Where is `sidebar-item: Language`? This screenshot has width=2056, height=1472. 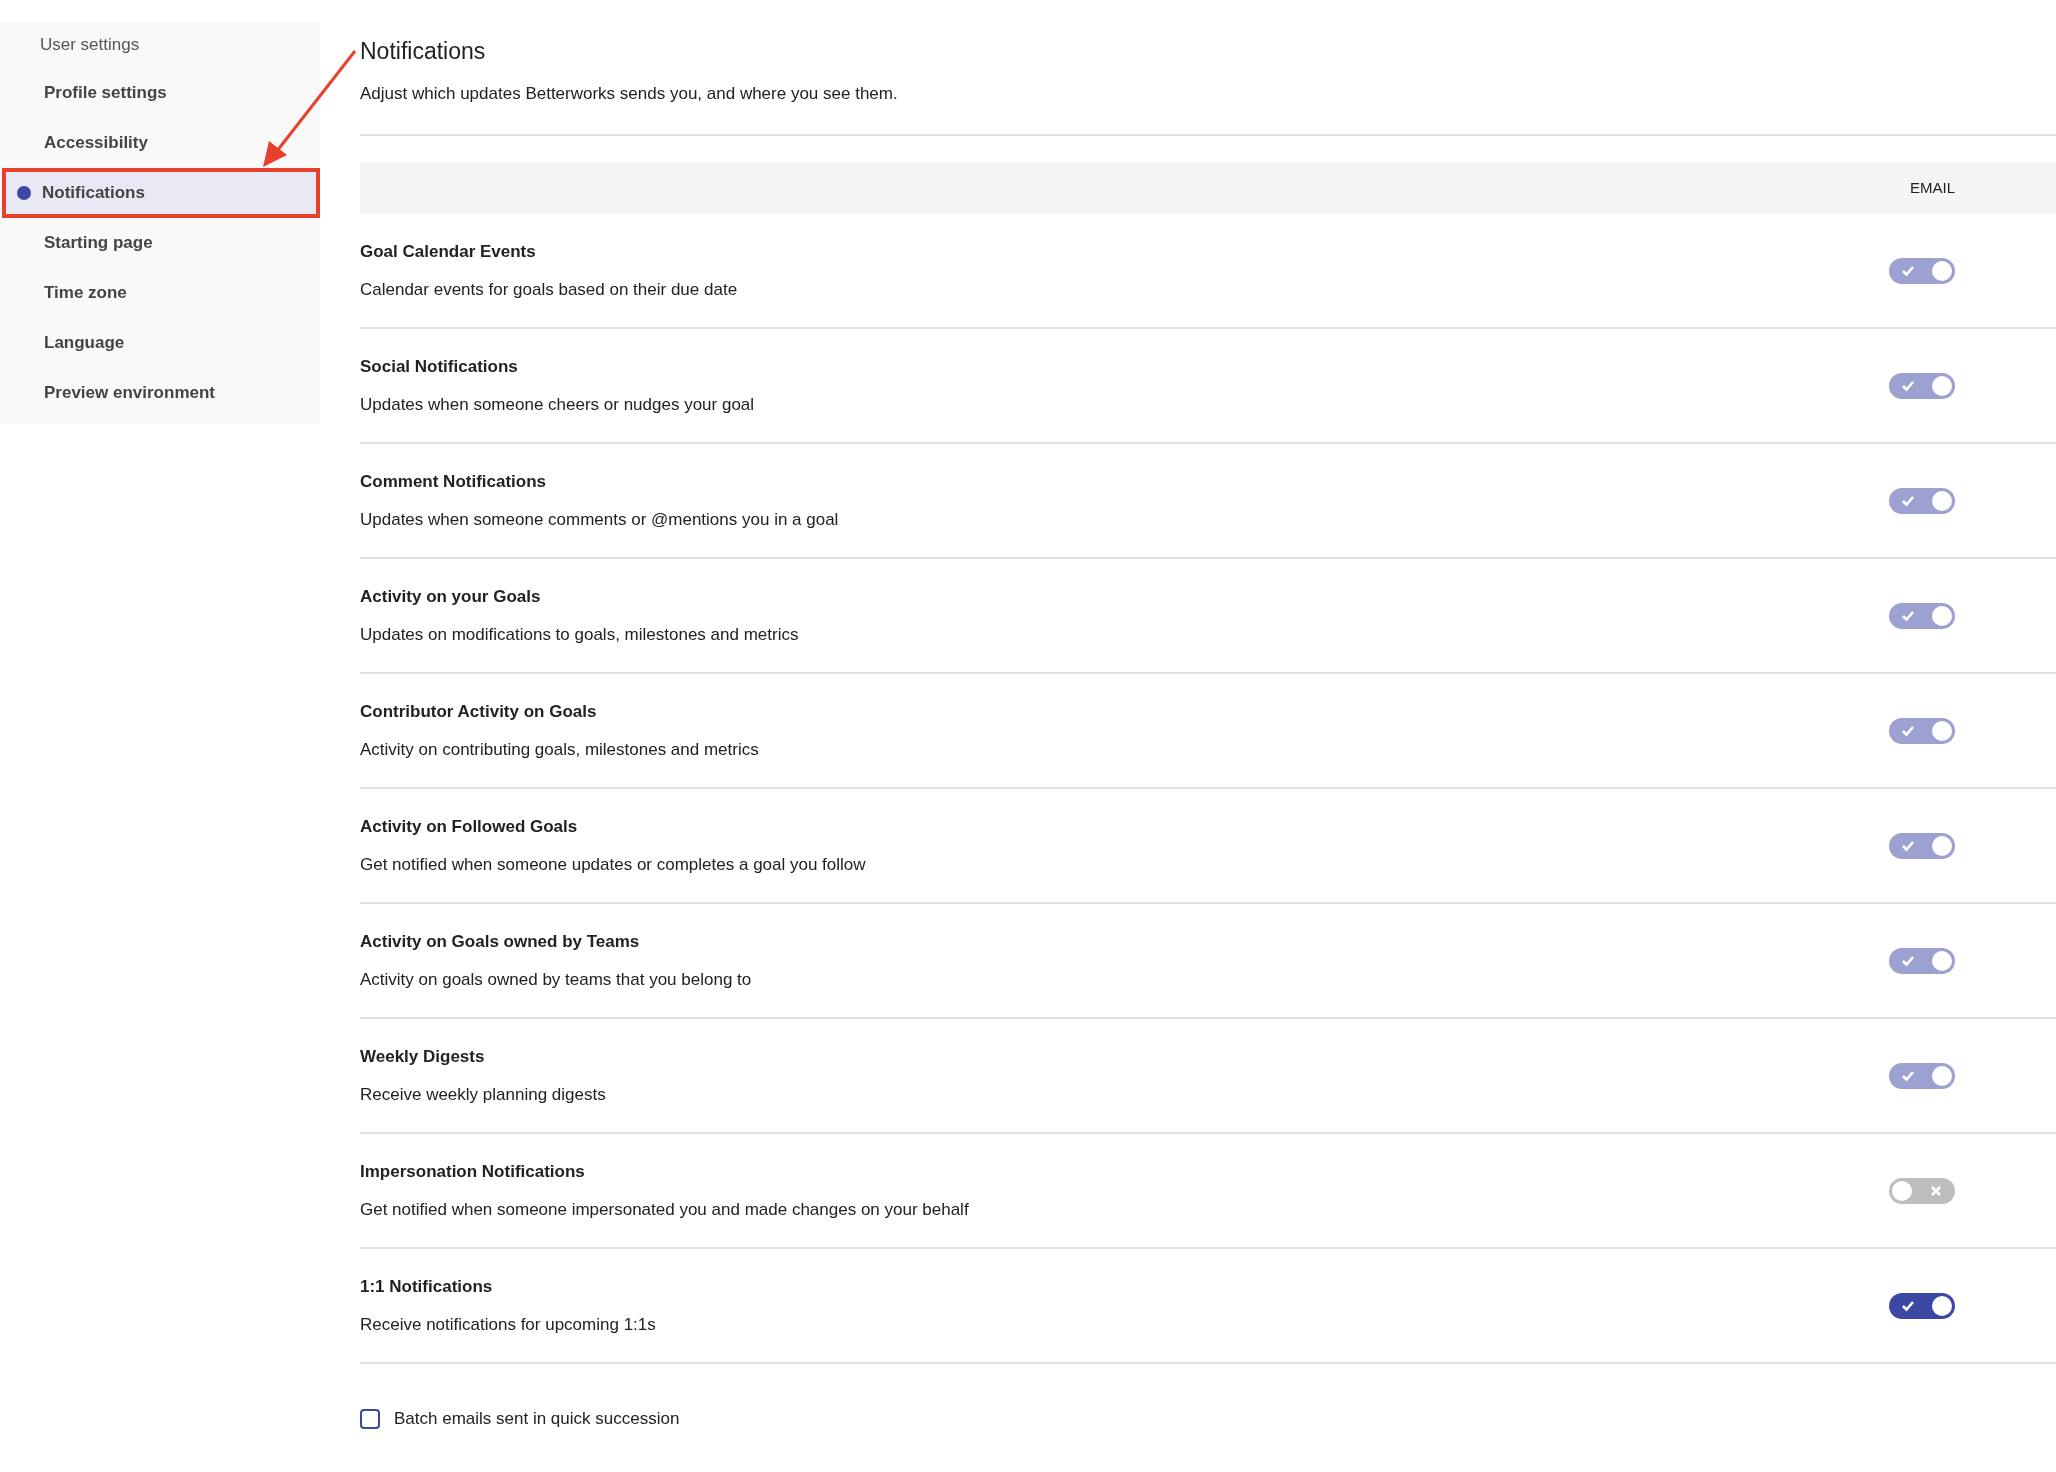 sidebar-item: Language is located at coordinates (160, 343).